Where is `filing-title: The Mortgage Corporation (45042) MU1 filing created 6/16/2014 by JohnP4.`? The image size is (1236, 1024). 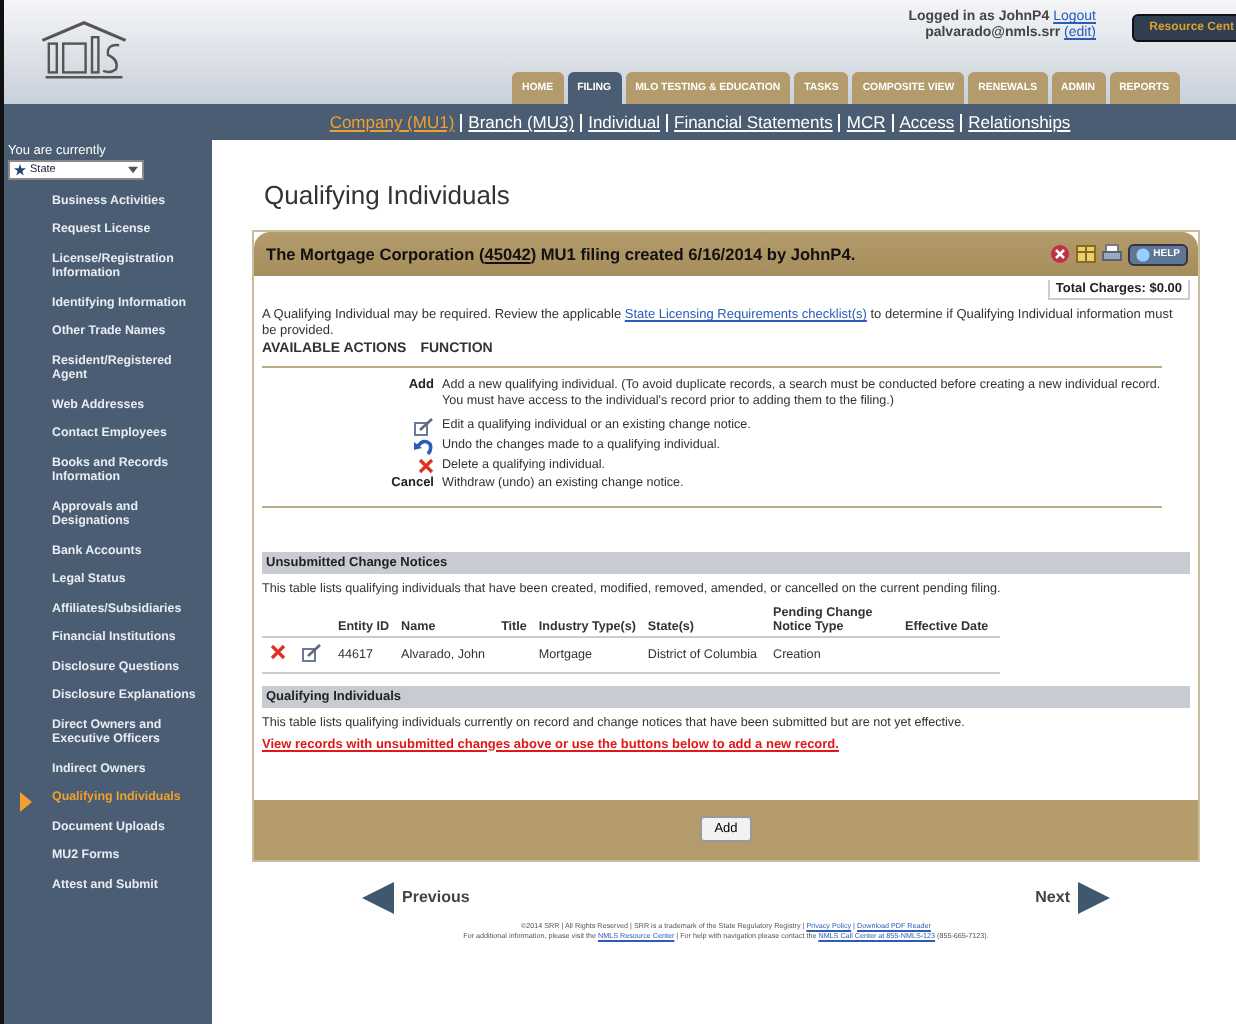 filing-title: The Mortgage Corporation (45042) MU1 filing created 6/16/2014 by JohnP4. is located at coordinates (561, 254).